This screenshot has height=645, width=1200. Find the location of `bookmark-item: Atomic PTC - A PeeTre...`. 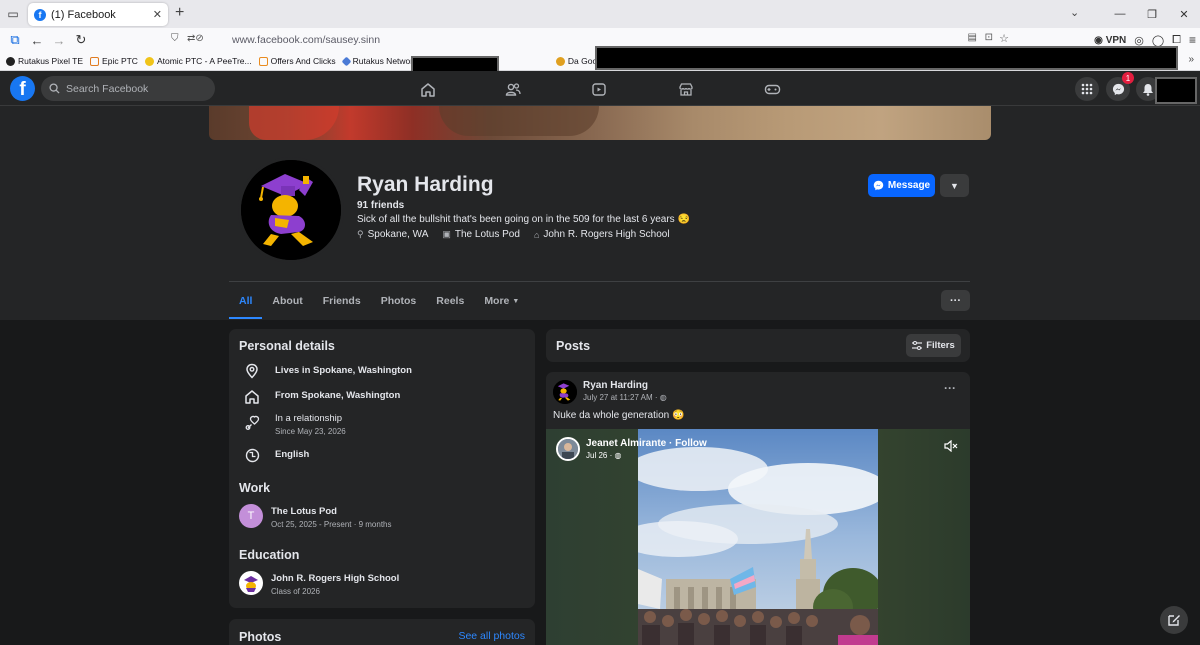

bookmark-item: Atomic PTC - A PeeTre... is located at coordinates (198, 61).